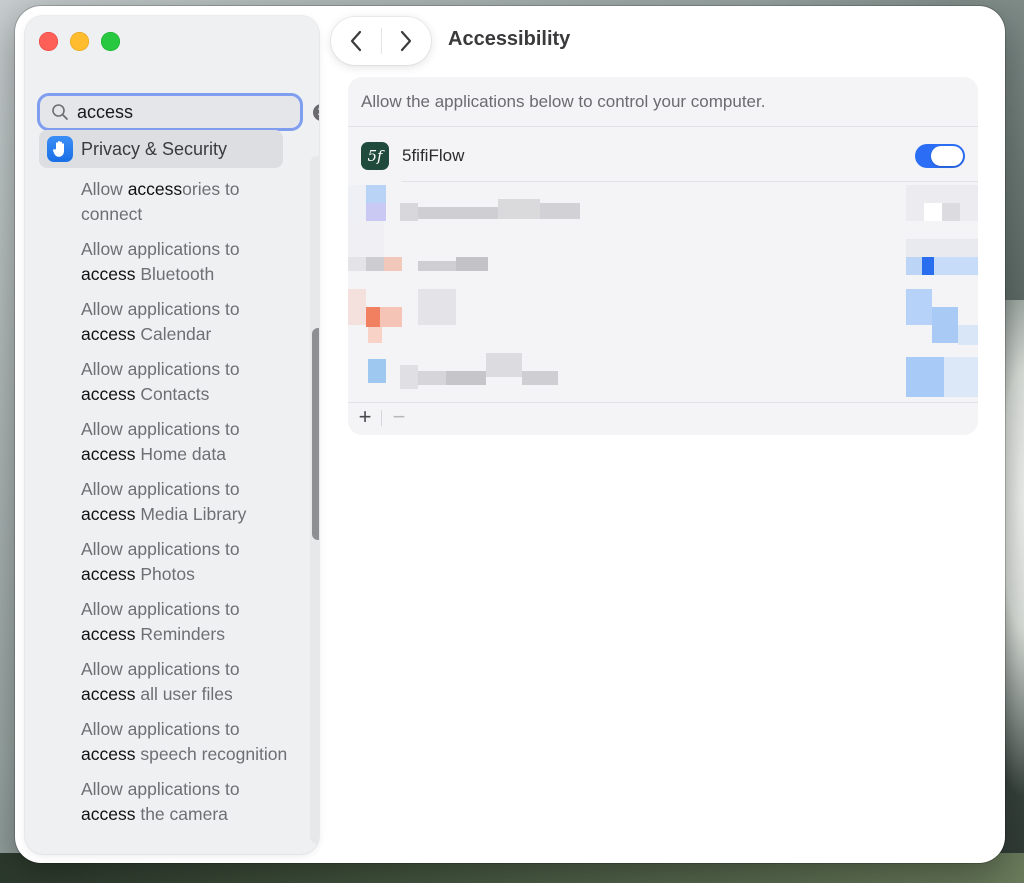  I want to click on clear-search-icon: ✕, so click(316, 112).